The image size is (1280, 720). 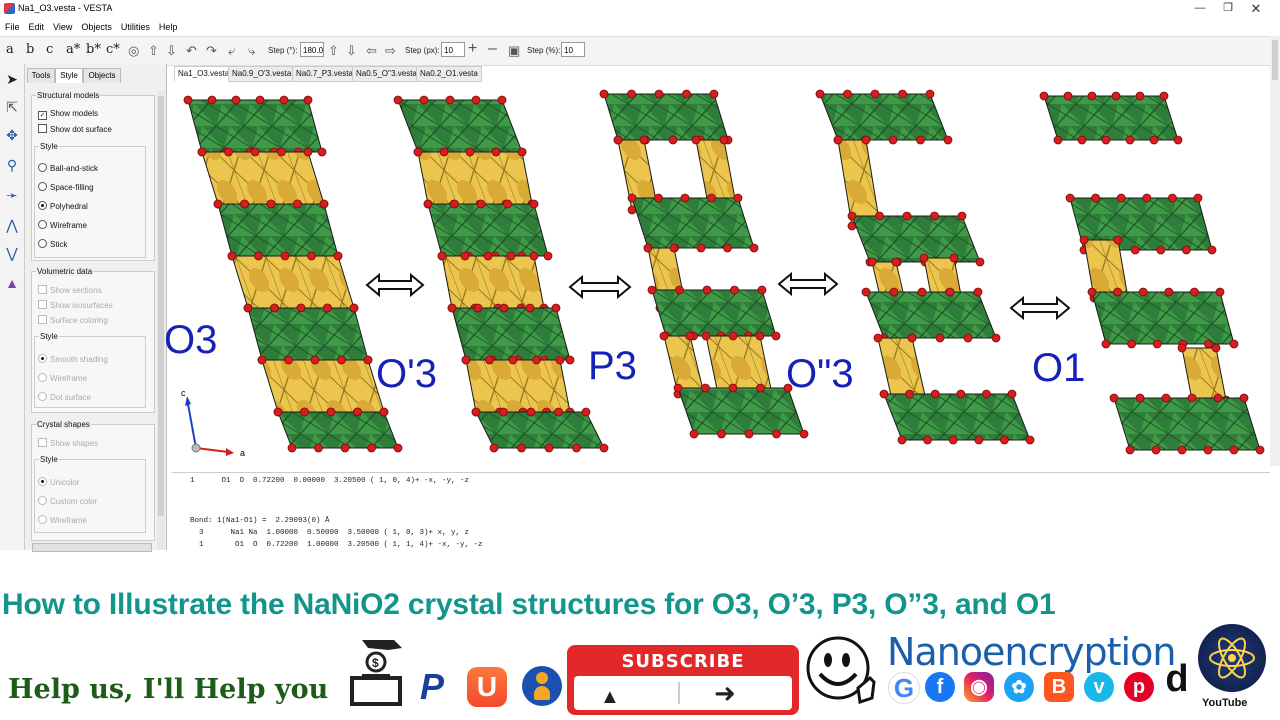 What do you see at coordinates (1256, 9) in the screenshot?
I see `close-button: ✕` at bounding box center [1256, 9].